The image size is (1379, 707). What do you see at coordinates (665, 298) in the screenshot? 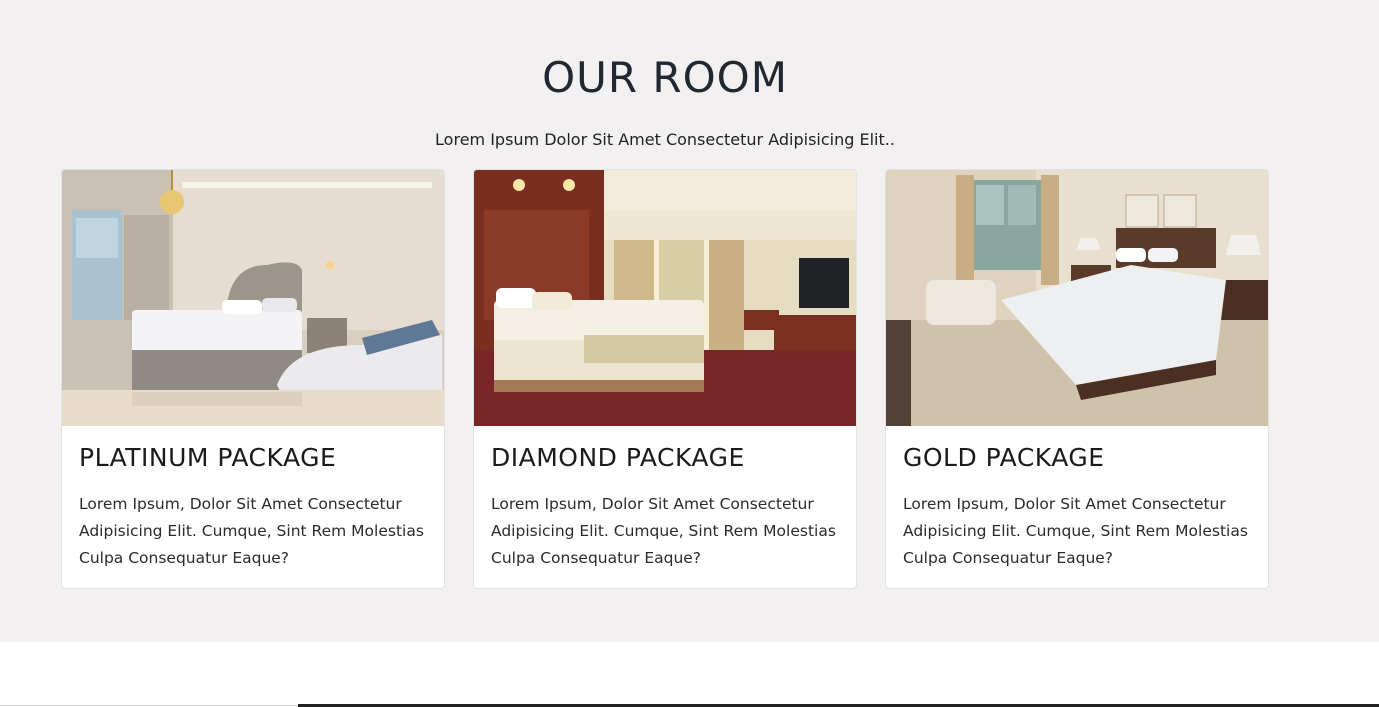
I see `room-image-diamond` at bounding box center [665, 298].